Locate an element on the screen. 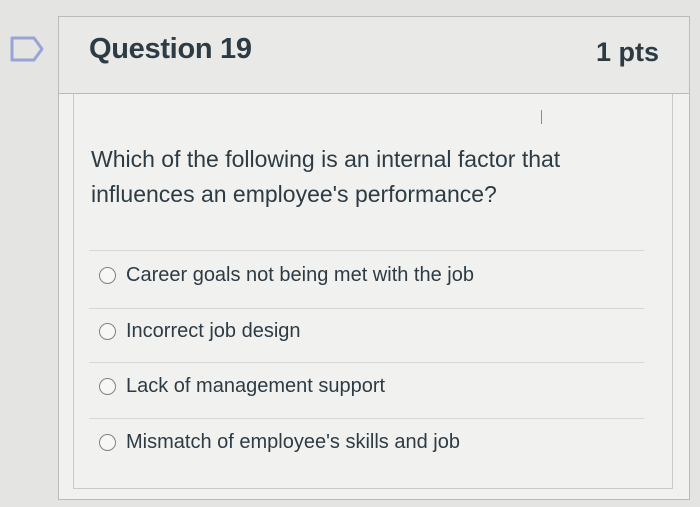 The image size is (700, 507). text-cursor is located at coordinates (541, 117).